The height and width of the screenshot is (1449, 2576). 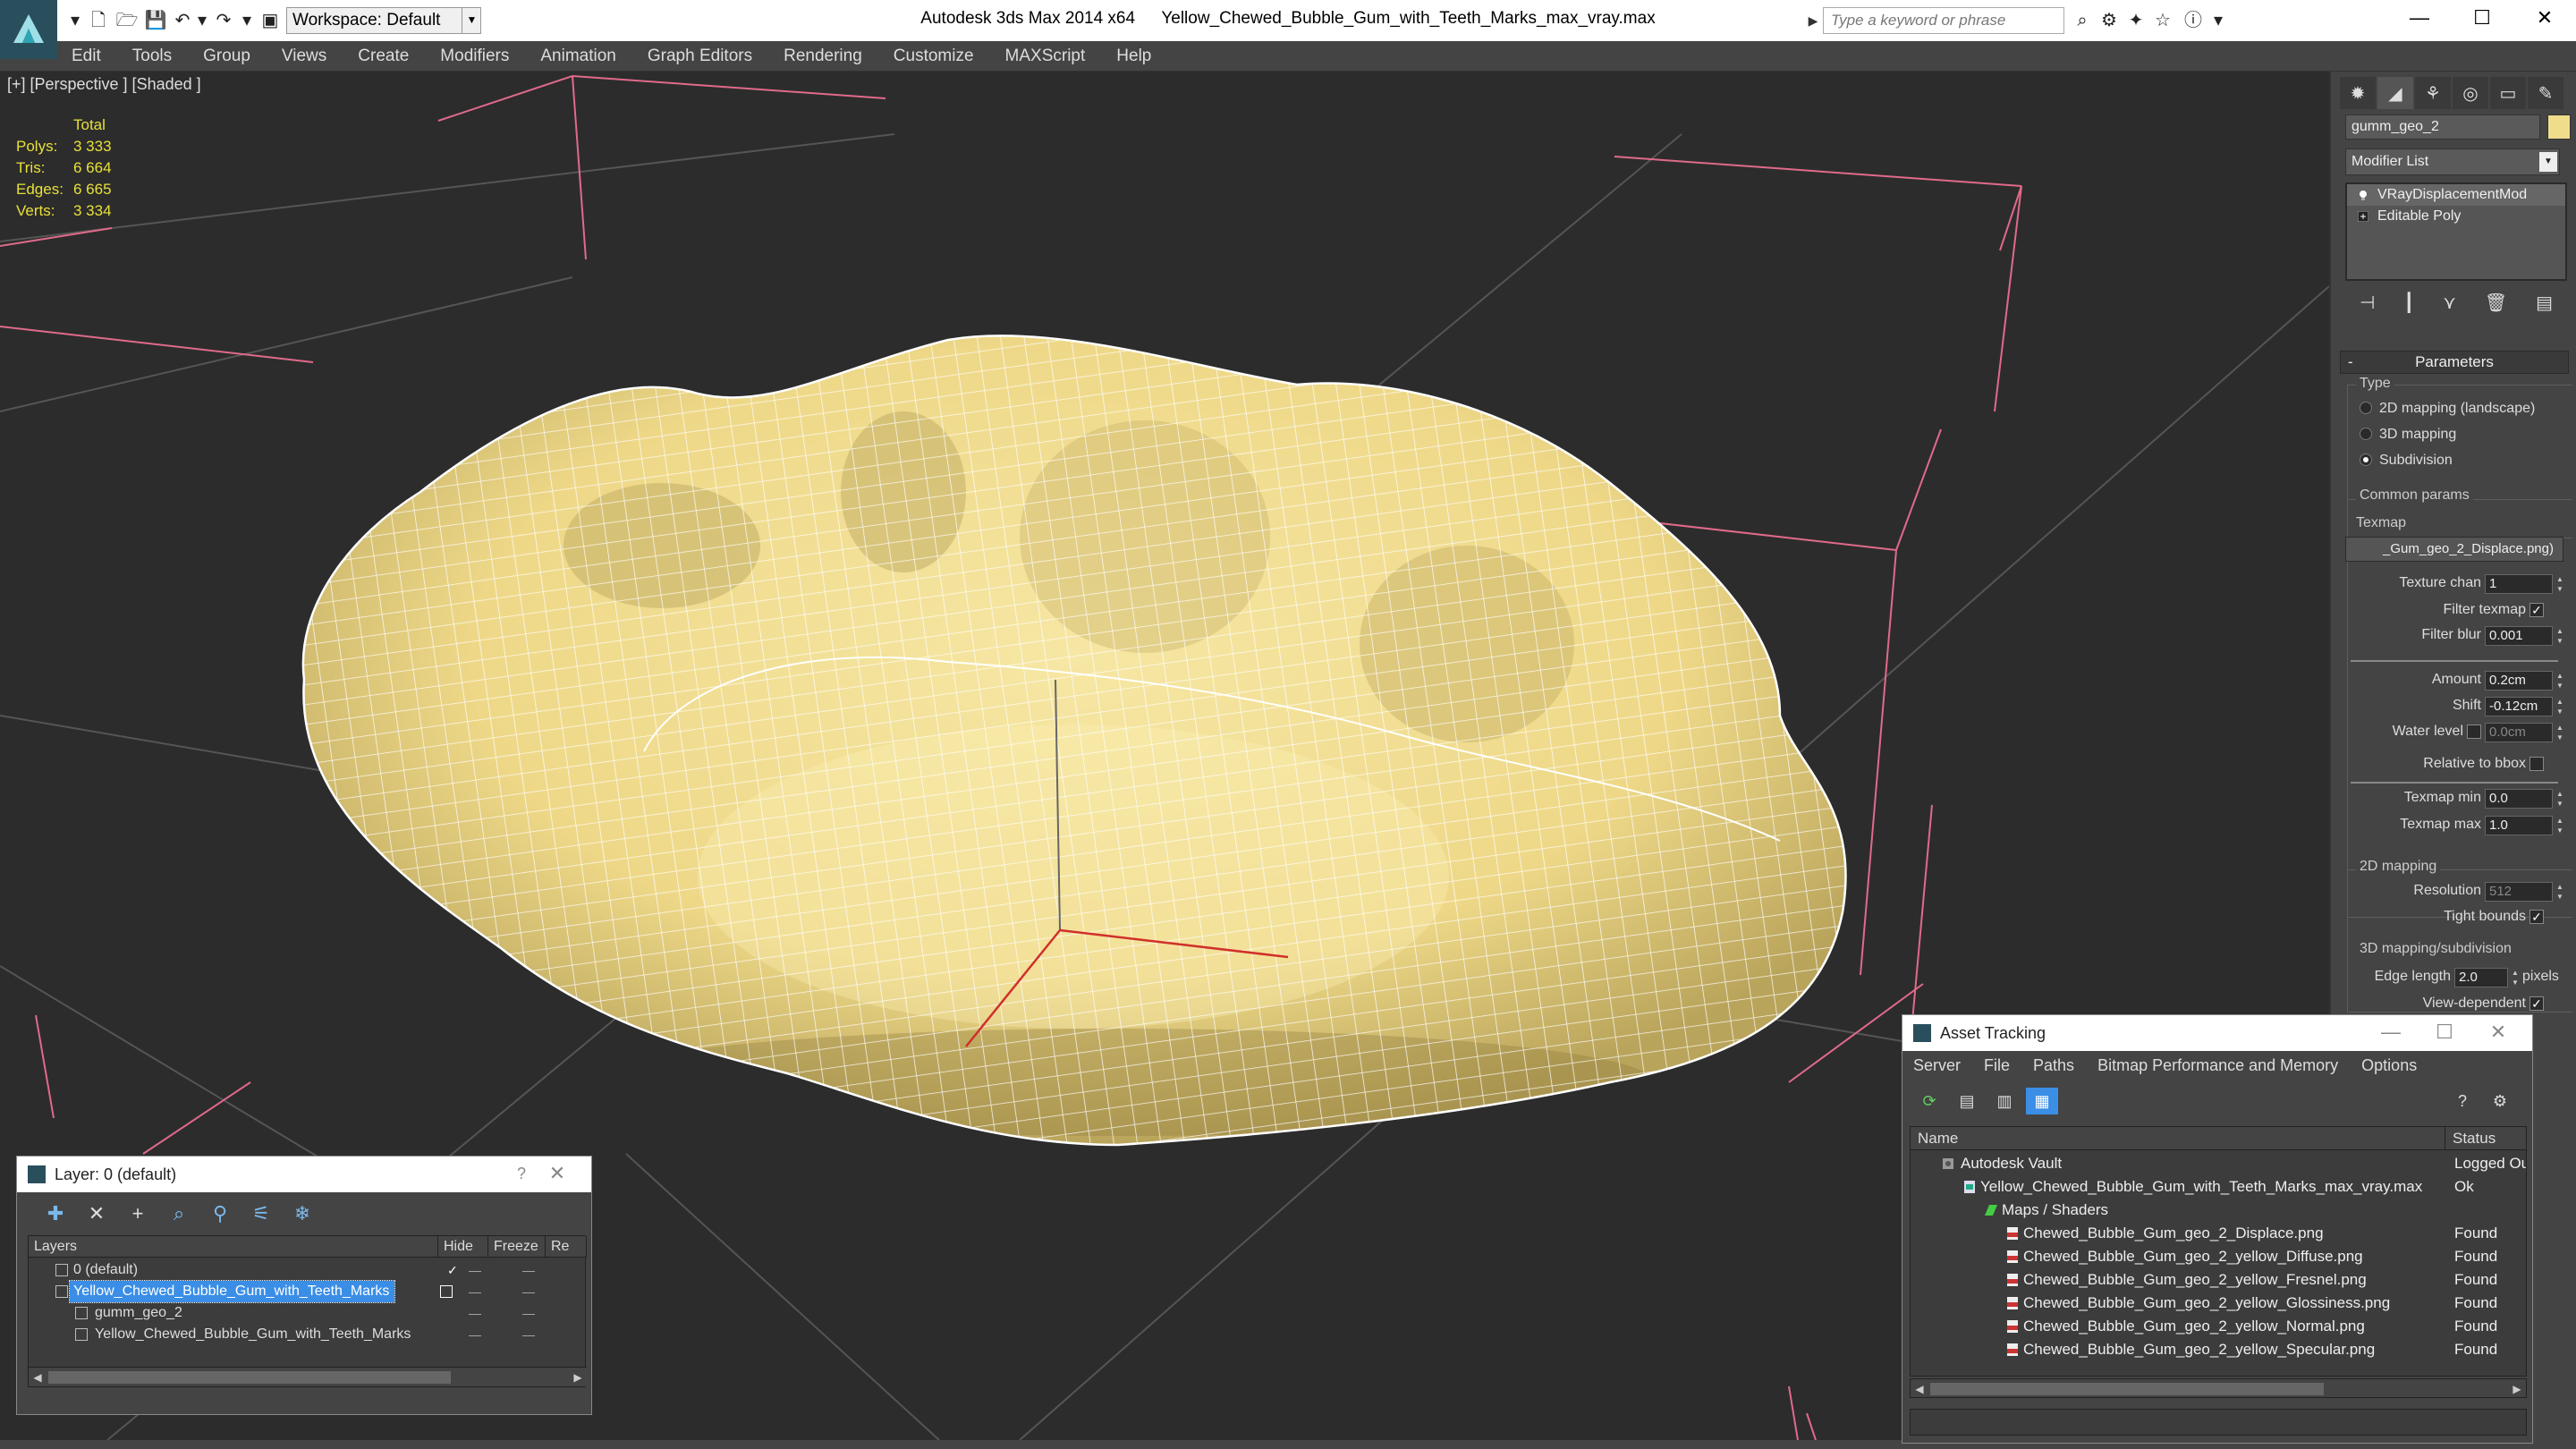 What do you see at coordinates (152, 56) in the screenshot?
I see `menu-tools: Tools` at bounding box center [152, 56].